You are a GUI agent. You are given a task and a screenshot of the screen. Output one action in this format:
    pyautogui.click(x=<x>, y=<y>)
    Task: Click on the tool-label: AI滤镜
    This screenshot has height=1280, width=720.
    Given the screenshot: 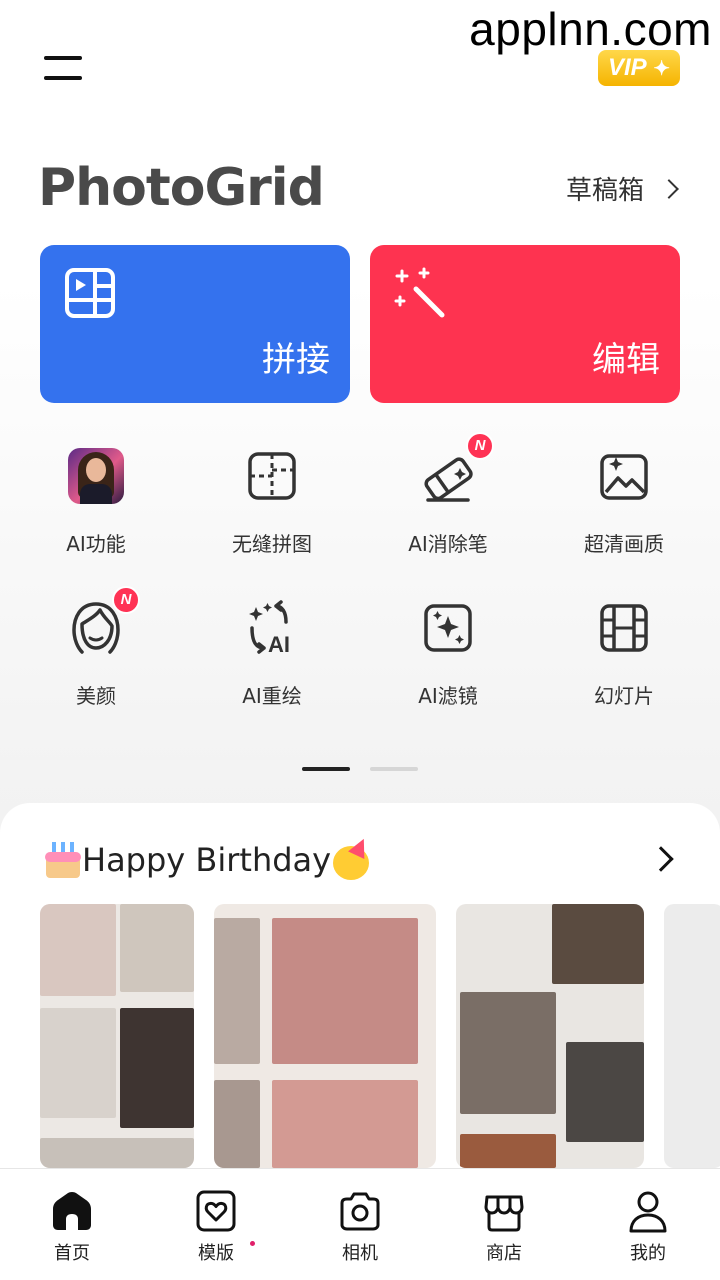 What is the action you would take?
    pyautogui.click(x=448, y=696)
    